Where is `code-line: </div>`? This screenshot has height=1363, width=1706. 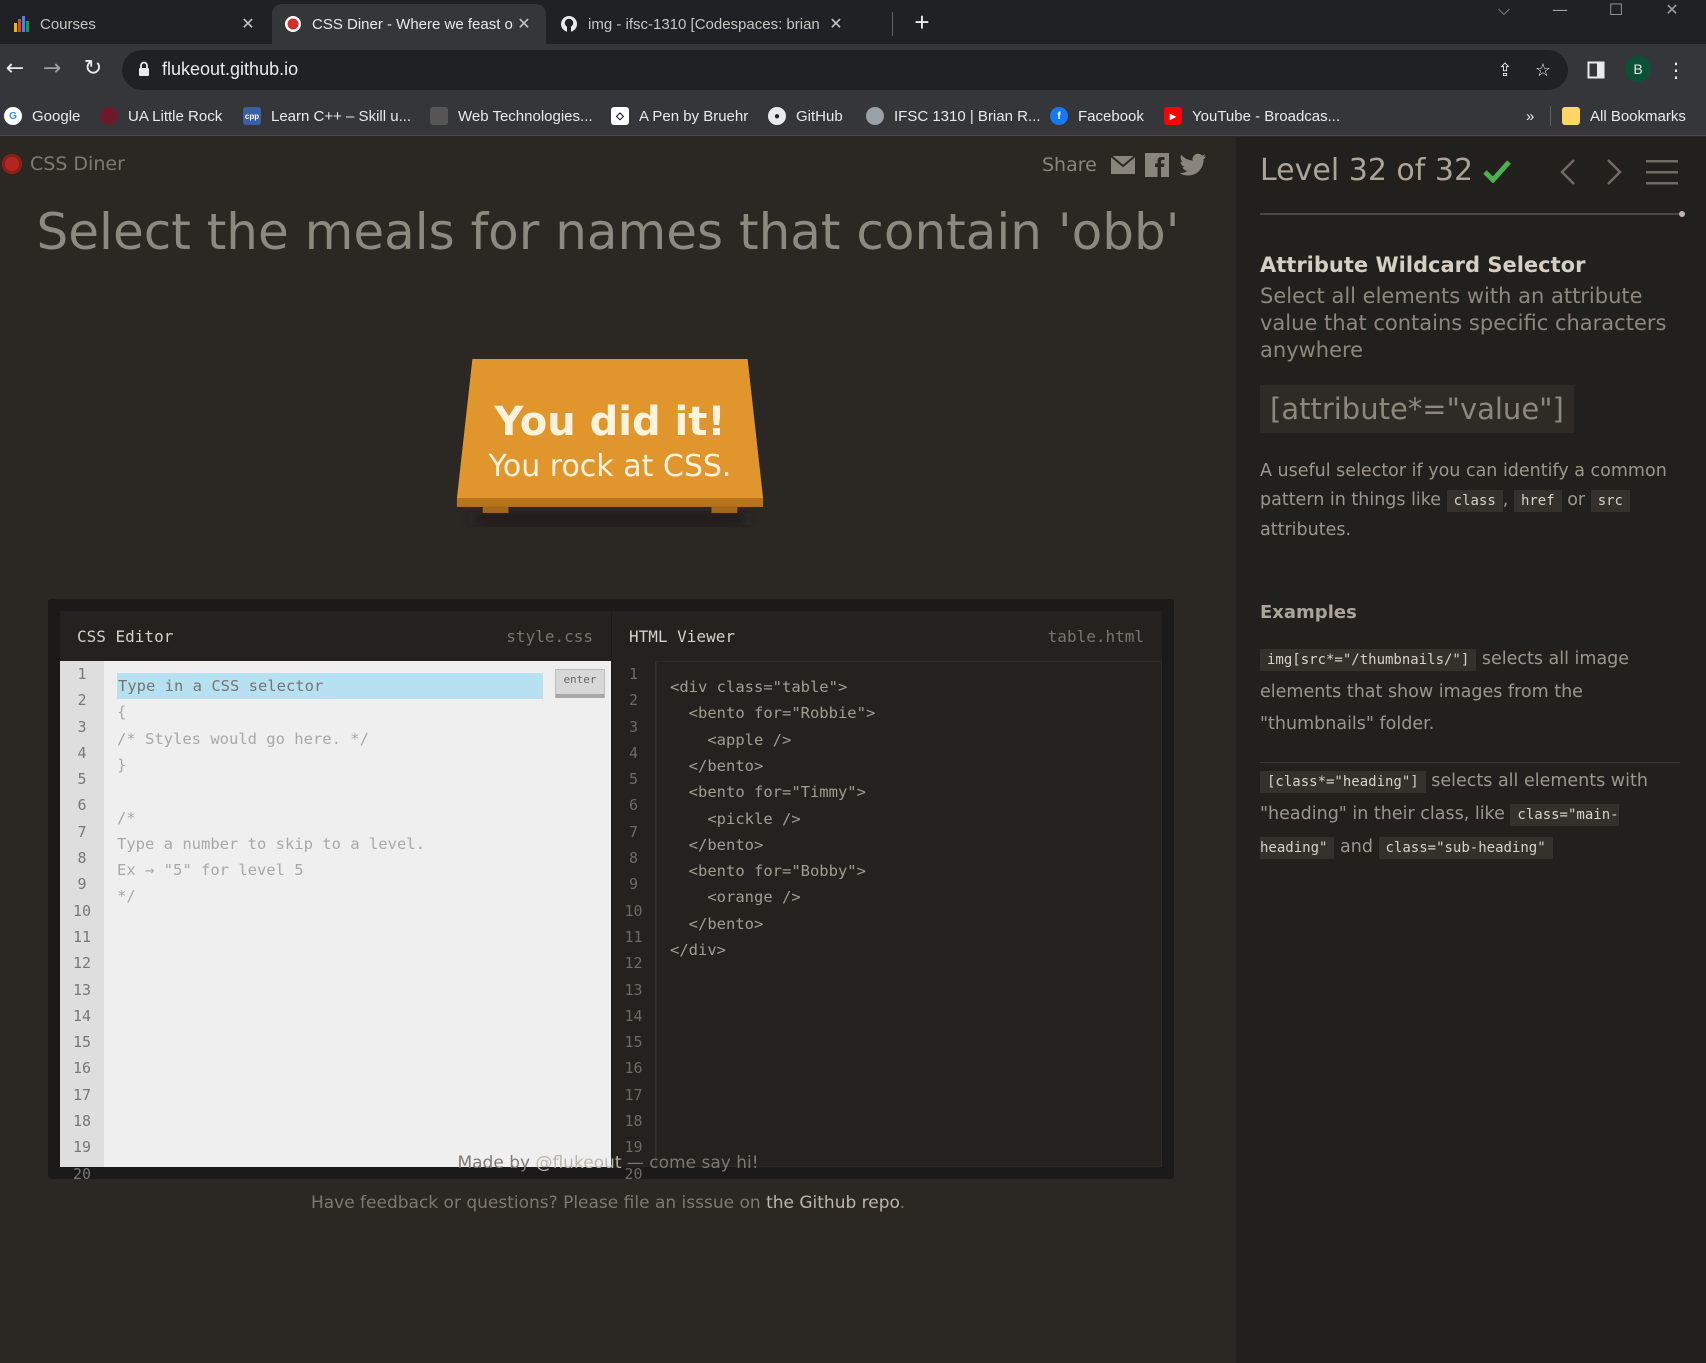
code-line: </div> is located at coordinates (698, 950).